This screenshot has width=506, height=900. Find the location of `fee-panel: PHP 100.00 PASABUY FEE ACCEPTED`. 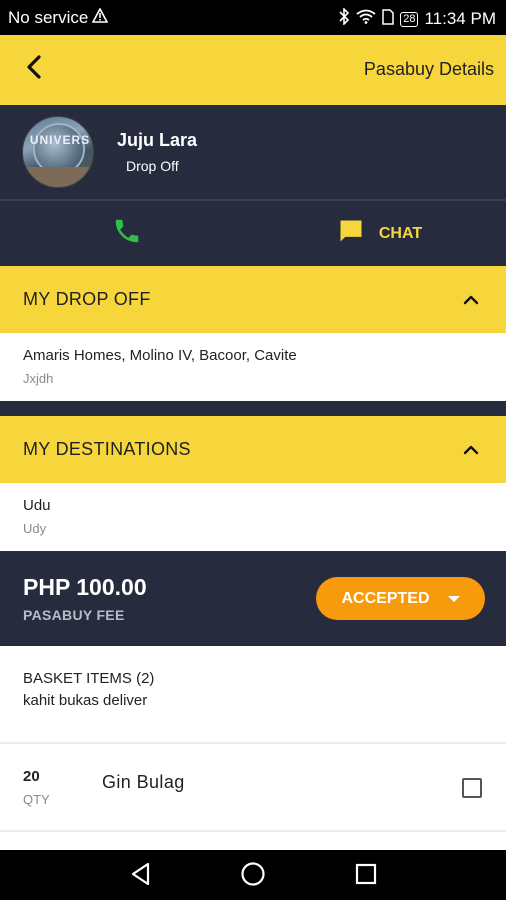

fee-panel: PHP 100.00 PASABUY FEE ACCEPTED is located at coordinates (253, 598).